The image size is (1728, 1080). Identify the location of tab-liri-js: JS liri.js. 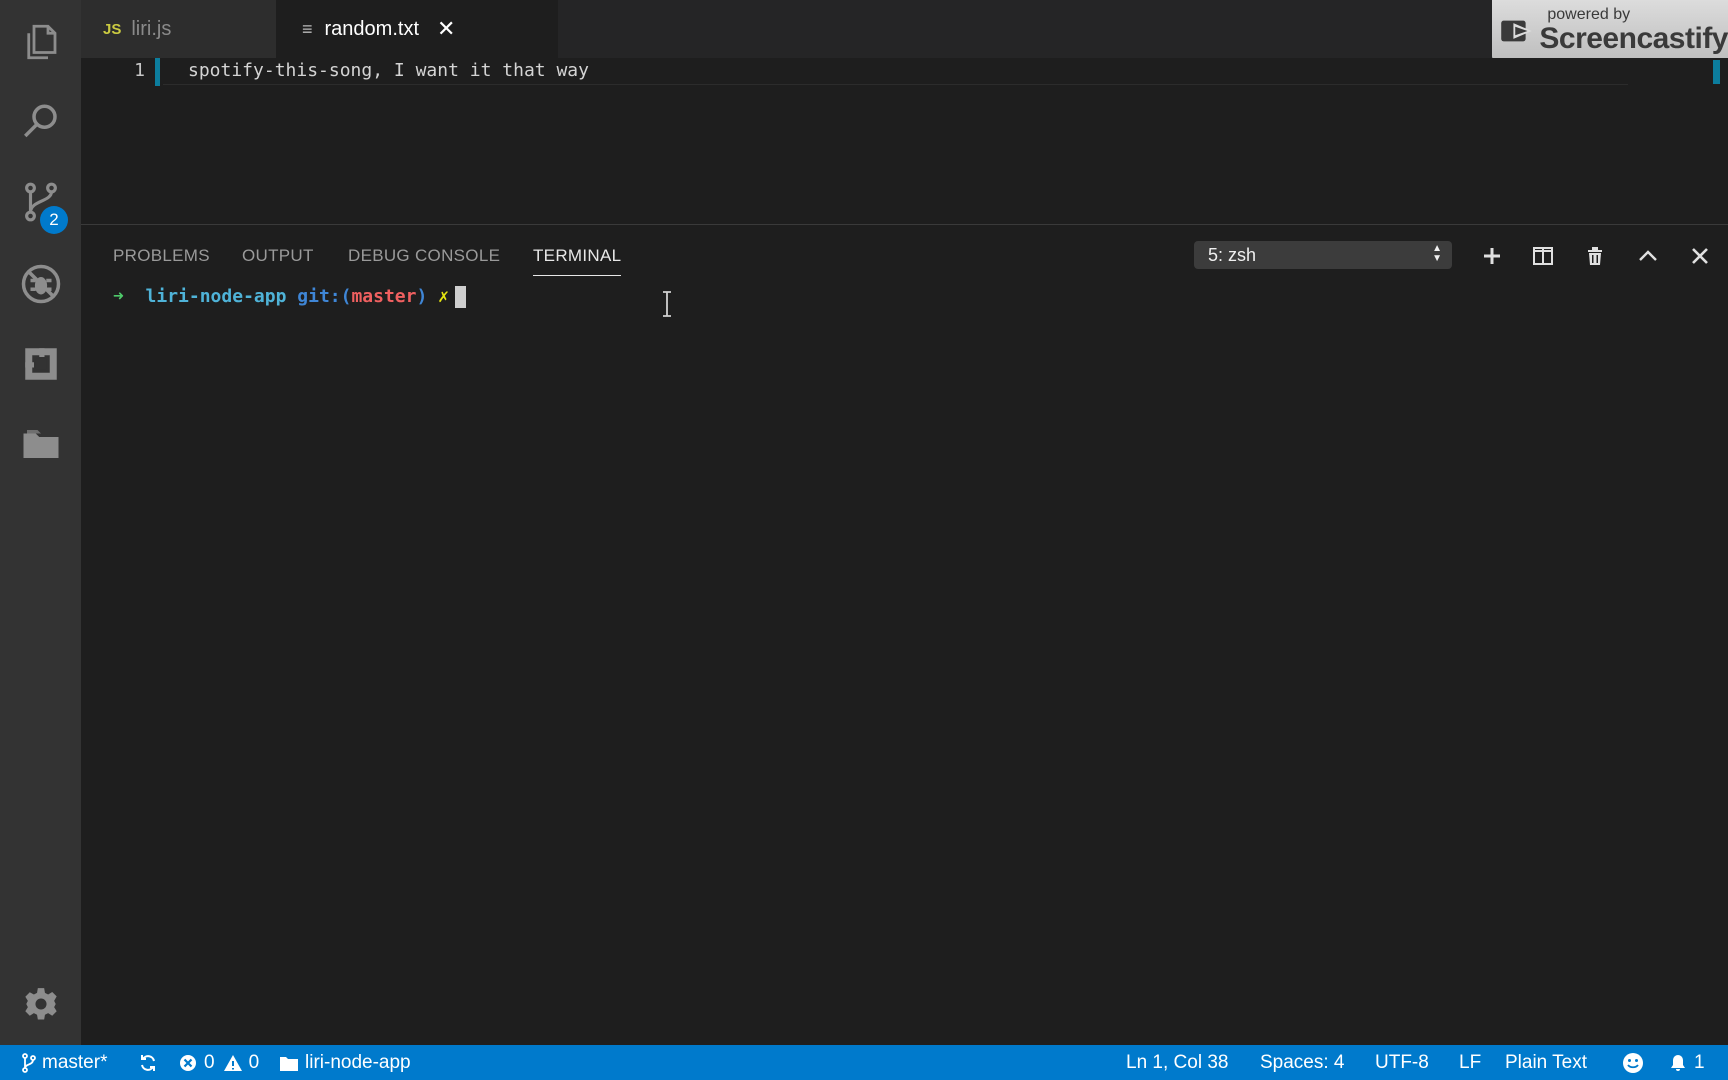
(178, 29).